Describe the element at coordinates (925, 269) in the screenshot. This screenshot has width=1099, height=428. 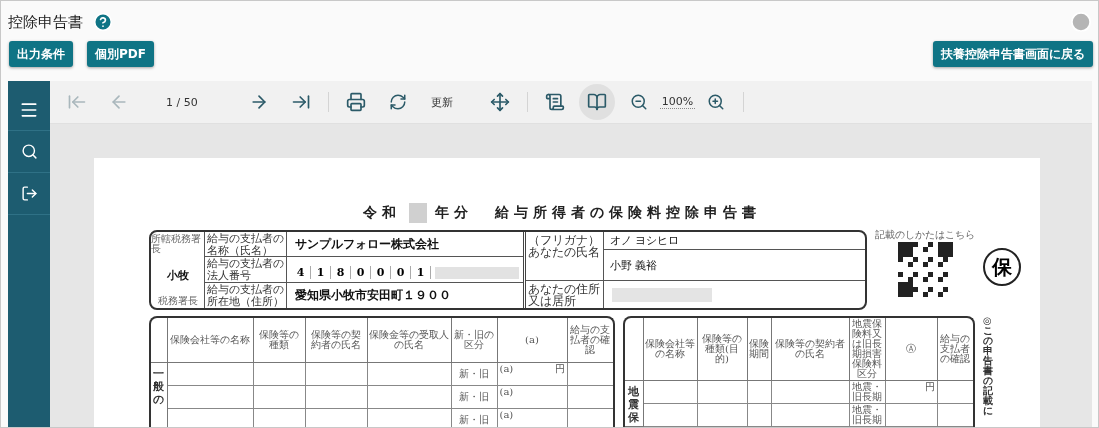
I see `qr-code-icon` at that location.